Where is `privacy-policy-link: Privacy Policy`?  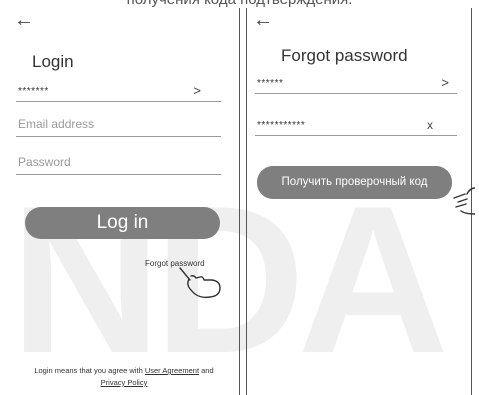 privacy-policy-link: Privacy Policy is located at coordinates (124, 382).